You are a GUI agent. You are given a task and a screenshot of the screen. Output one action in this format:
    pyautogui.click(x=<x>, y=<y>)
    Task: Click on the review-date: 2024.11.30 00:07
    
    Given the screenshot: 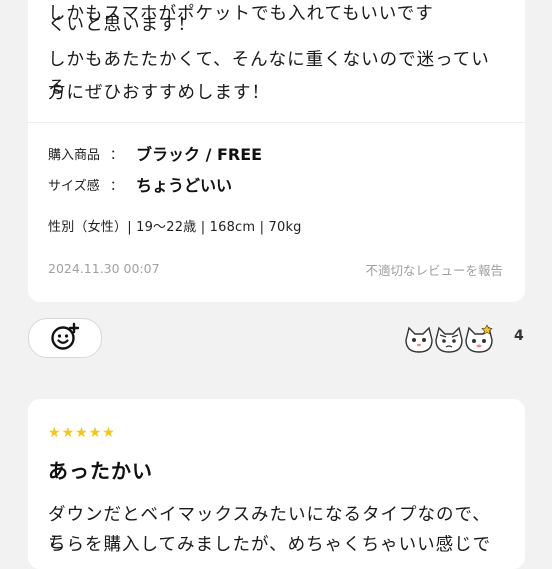 What is the action you would take?
    pyautogui.click(x=104, y=268)
    